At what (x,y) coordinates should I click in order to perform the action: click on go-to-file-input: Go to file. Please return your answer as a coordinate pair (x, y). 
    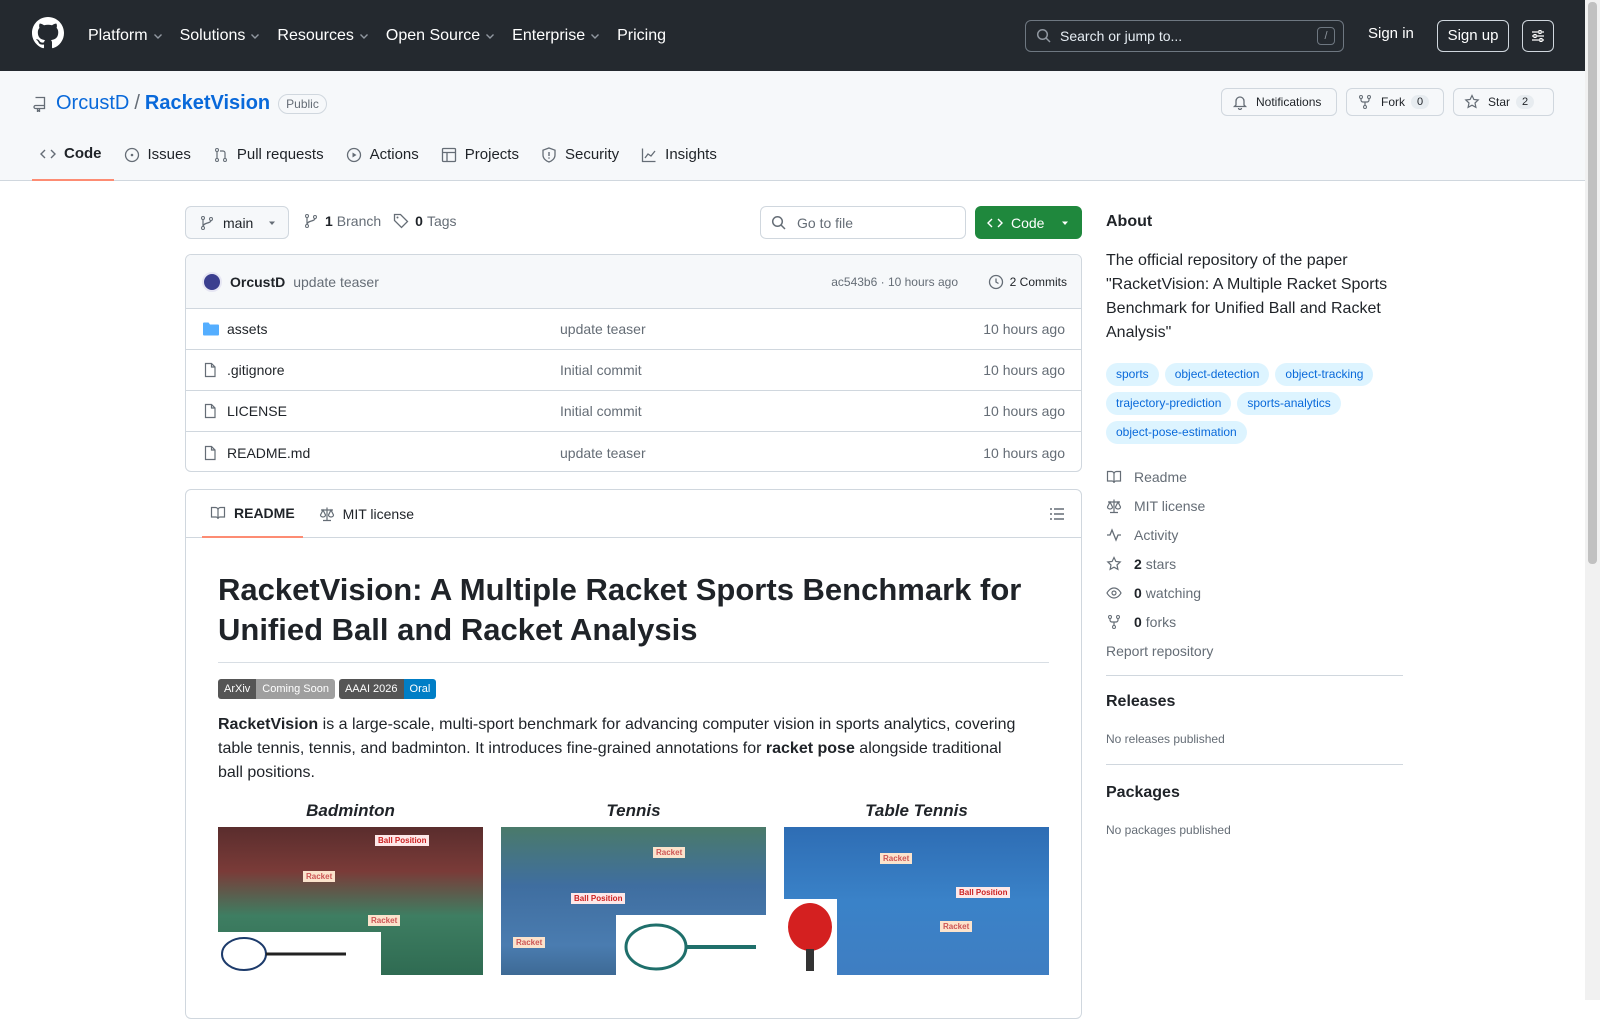
    Looking at the image, I should click on (863, 222).